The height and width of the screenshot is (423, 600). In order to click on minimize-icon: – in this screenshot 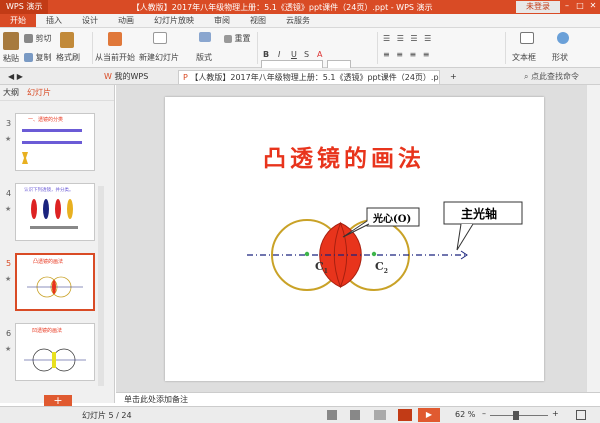, I will do `click(567, 6)`.